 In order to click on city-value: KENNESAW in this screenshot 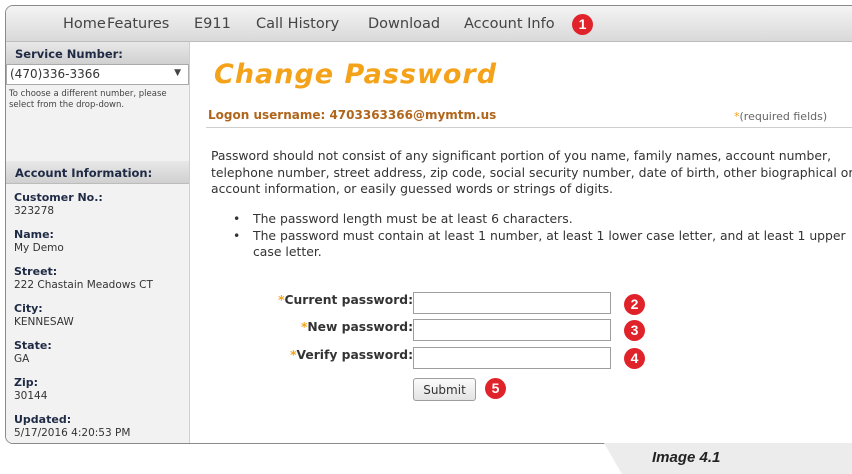, I will do `click(44, 322)`.